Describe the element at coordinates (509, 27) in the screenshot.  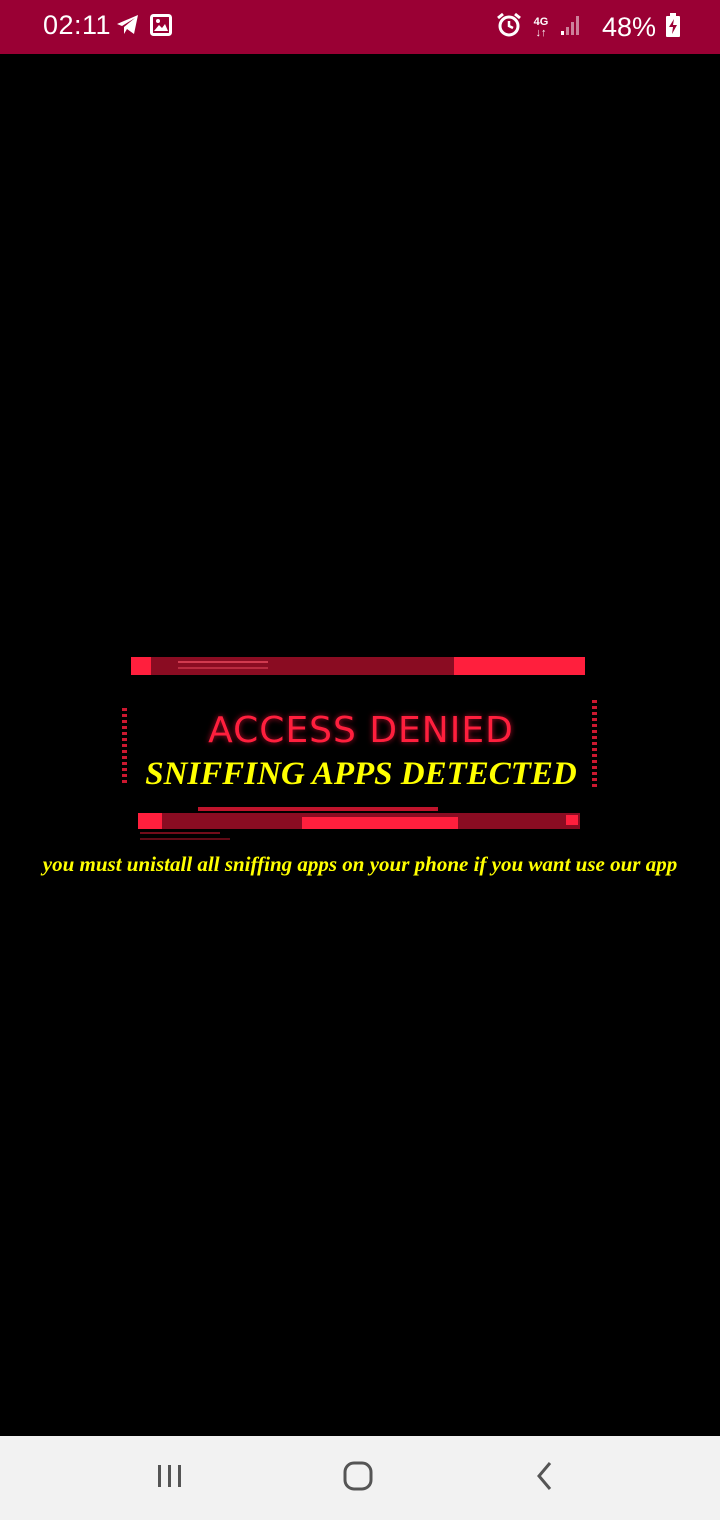
I see `alarm-icon` at that location.